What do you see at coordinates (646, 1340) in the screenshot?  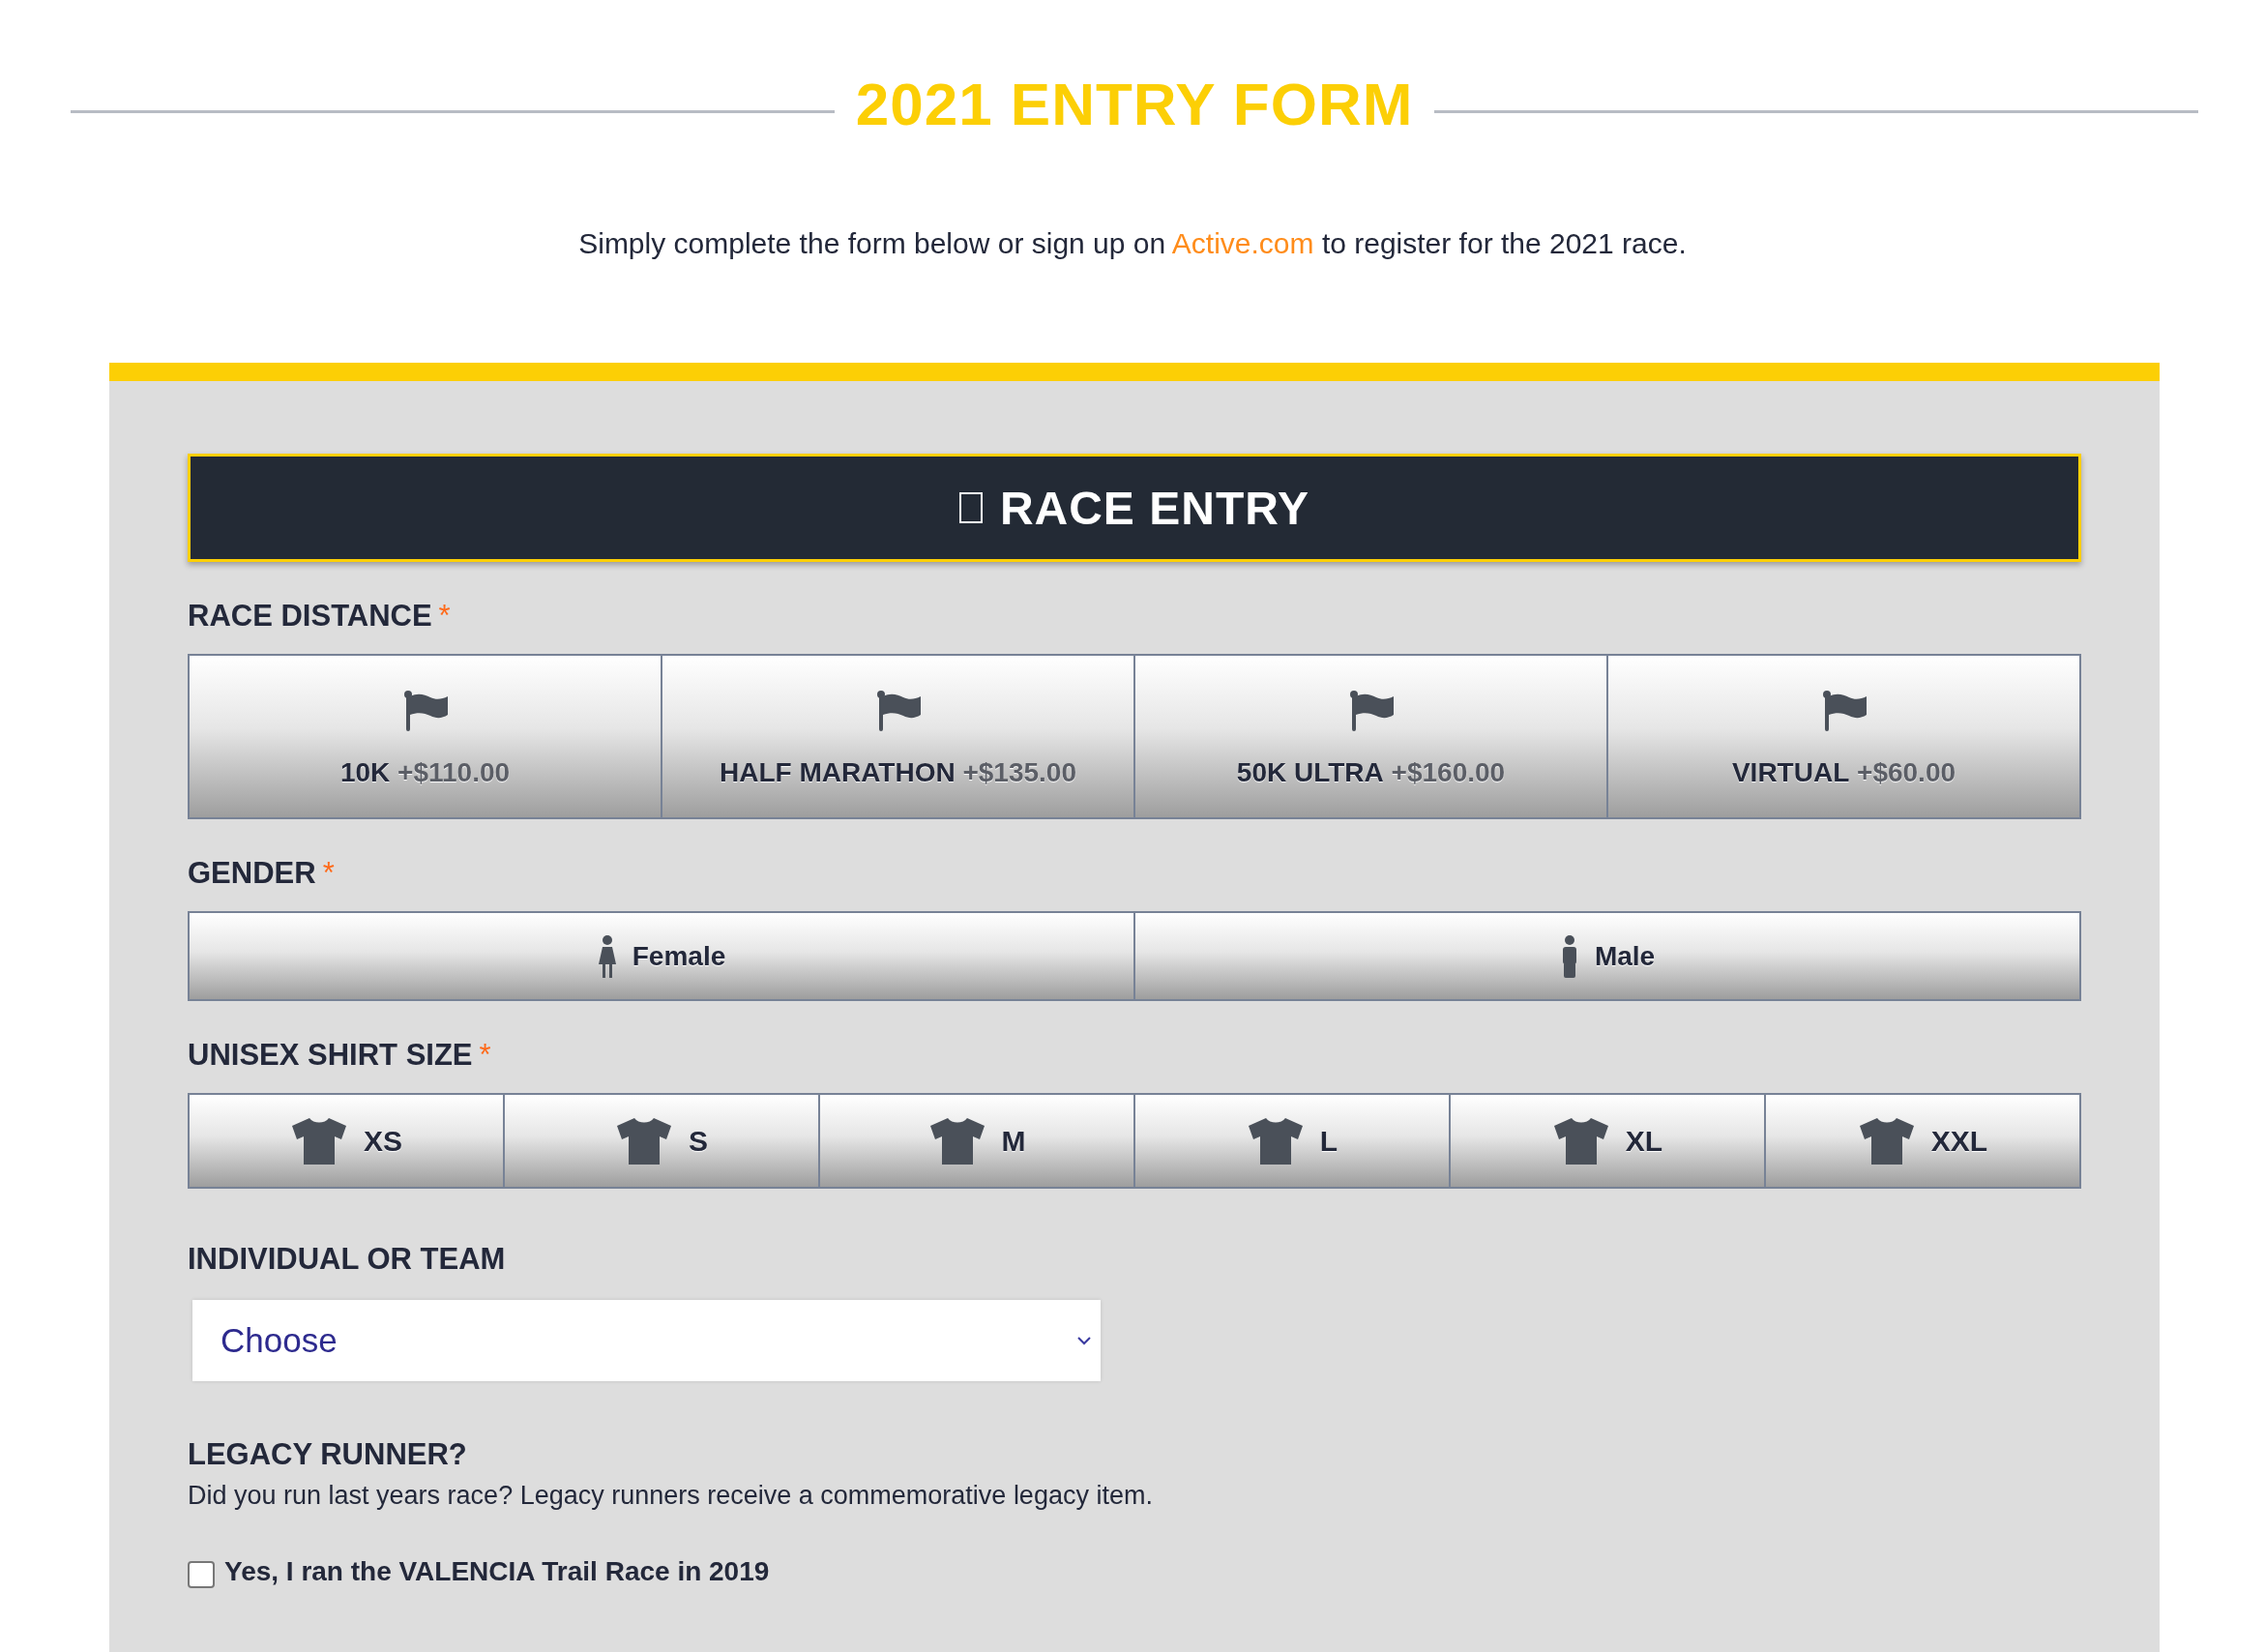 I see `team-dropdown: Choose` at bounding box center [646, 1340].